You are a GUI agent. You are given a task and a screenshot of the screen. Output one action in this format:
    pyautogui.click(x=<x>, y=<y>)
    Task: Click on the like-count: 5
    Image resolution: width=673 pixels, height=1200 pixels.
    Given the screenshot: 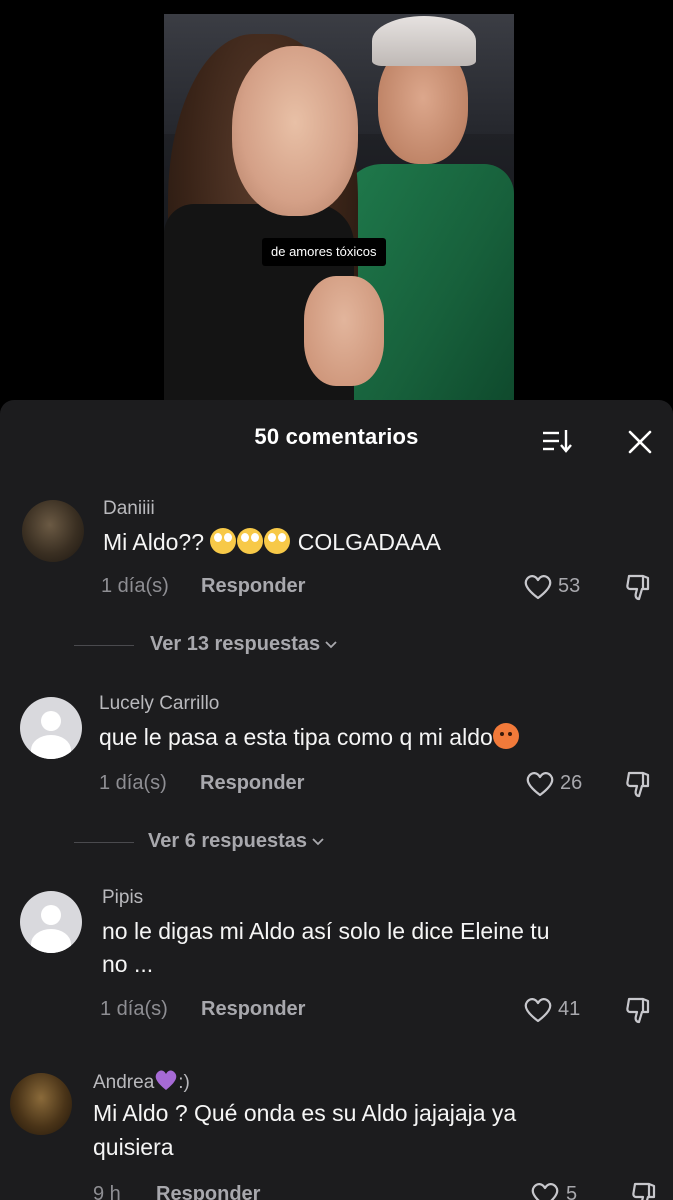 What is the action you would take?
    pyautogui.click(x=572, y=1191)
    